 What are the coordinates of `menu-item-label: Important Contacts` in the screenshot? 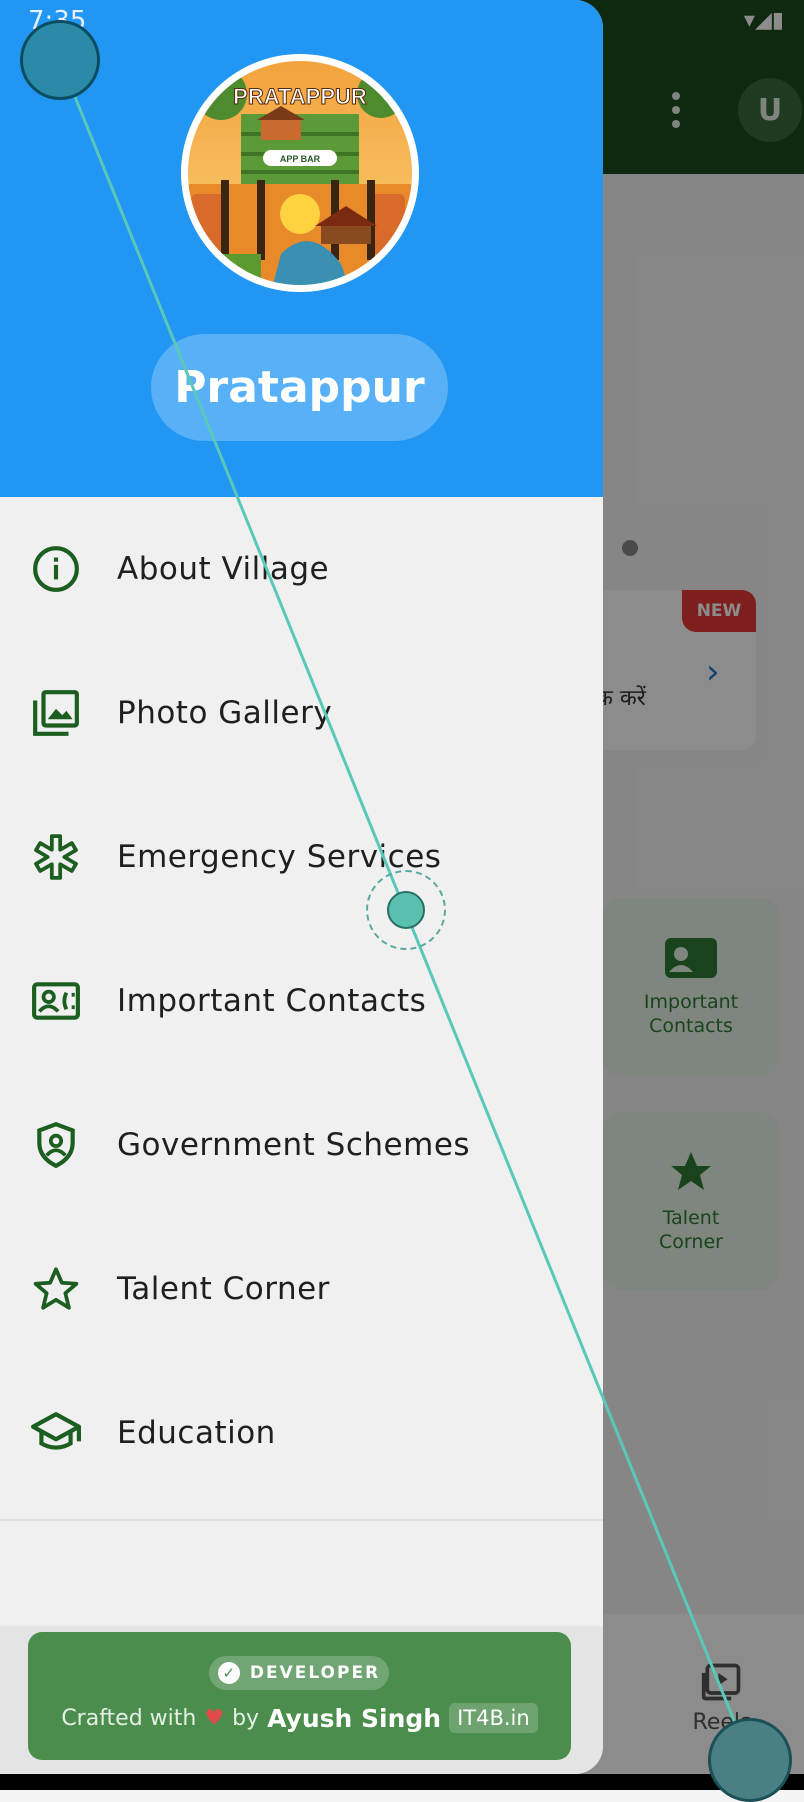 It's located at (272, 1001).